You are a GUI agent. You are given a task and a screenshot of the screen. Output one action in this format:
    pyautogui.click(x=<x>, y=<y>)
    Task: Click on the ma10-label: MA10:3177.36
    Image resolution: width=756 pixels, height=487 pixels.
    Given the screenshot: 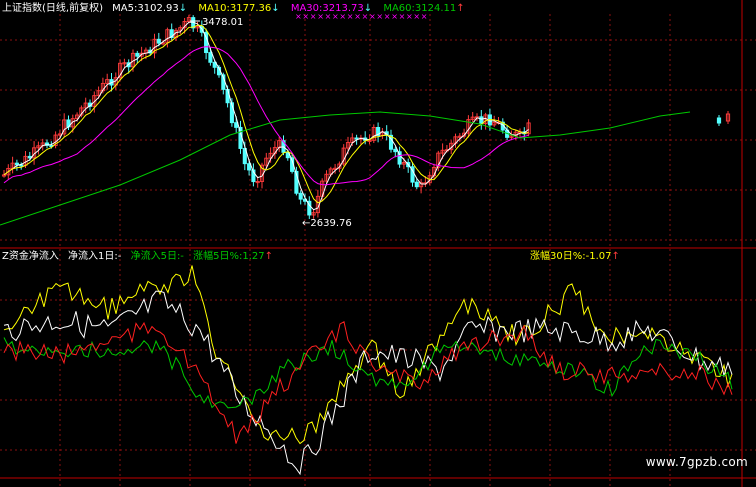 What is the action you would take?
    pyautogui.click(x=235, y=8)
    